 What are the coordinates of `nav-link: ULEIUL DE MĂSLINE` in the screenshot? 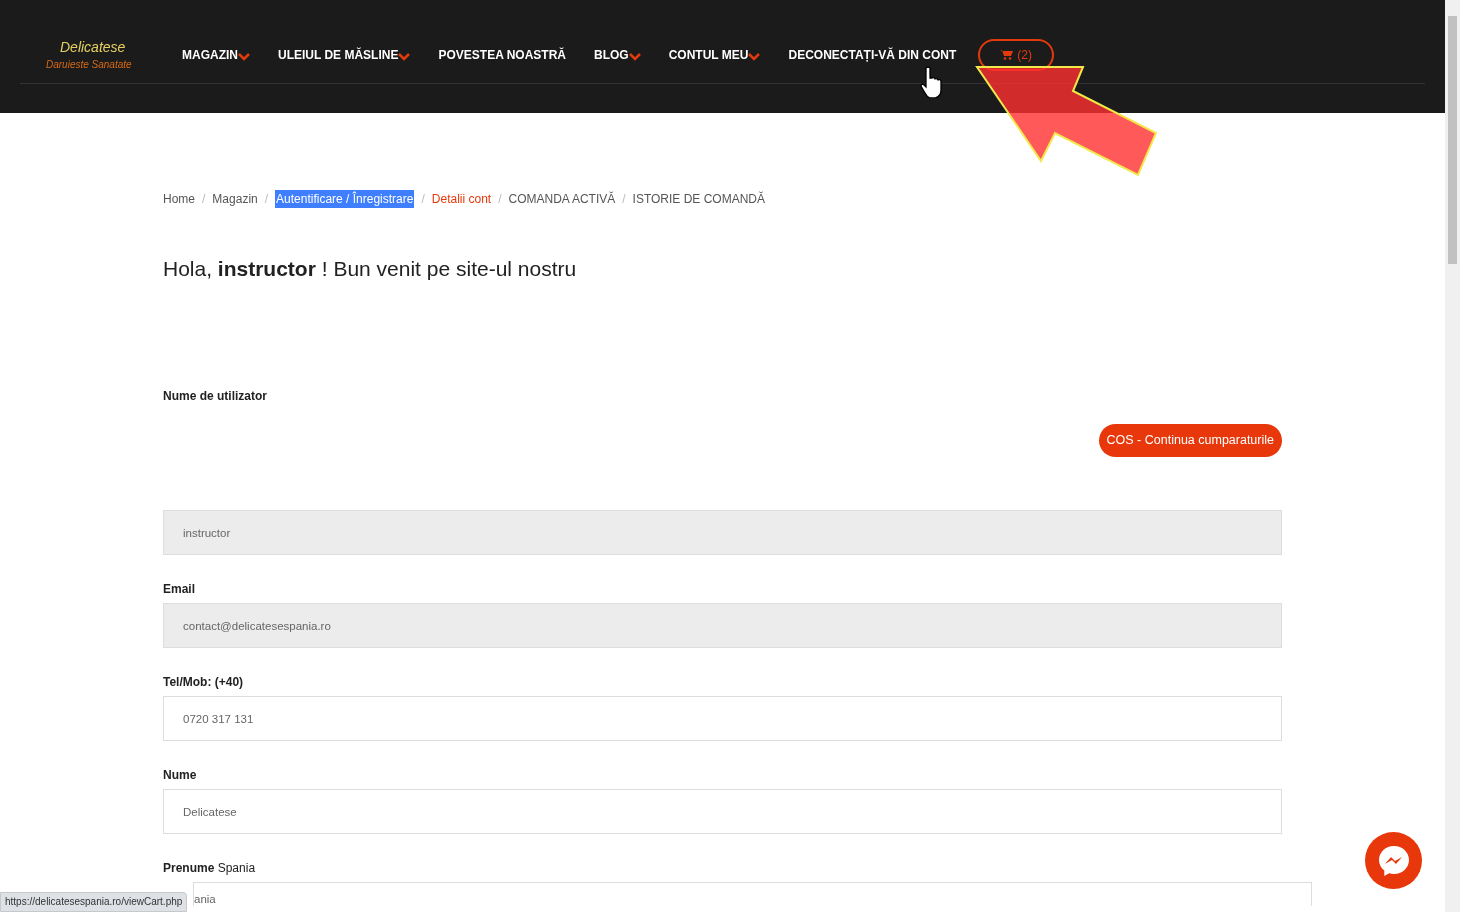 It's located at (344, 54).